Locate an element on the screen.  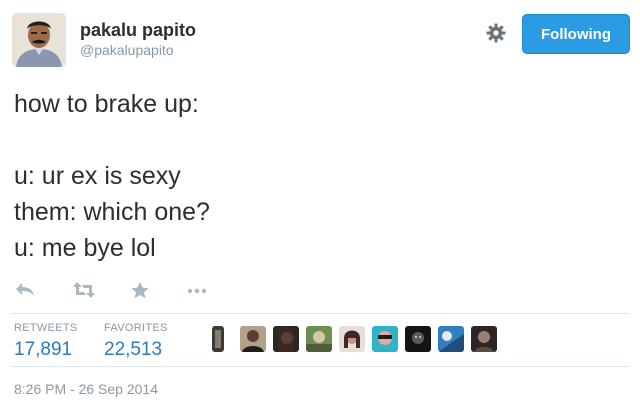
retweets-label: RETWEETS is located at coordinates (46, 328).